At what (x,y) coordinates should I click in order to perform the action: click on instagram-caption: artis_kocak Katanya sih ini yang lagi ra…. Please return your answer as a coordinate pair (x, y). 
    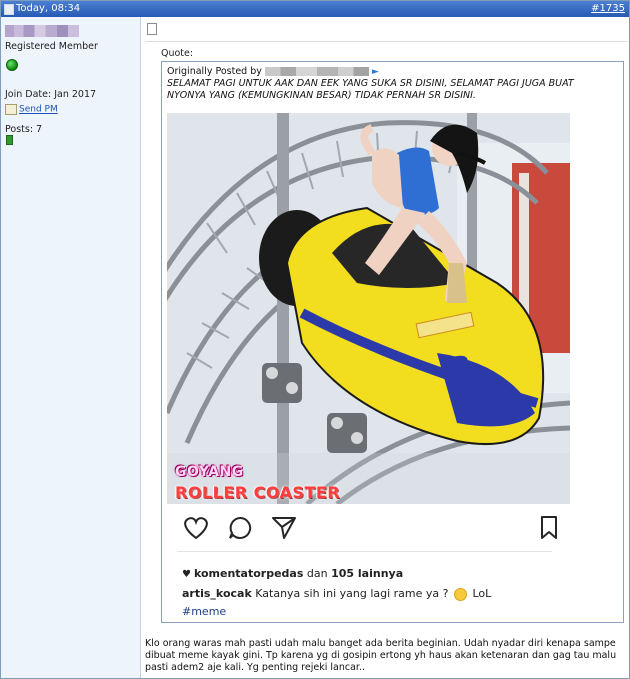
    Looking at the image, I should click on (336, 594).